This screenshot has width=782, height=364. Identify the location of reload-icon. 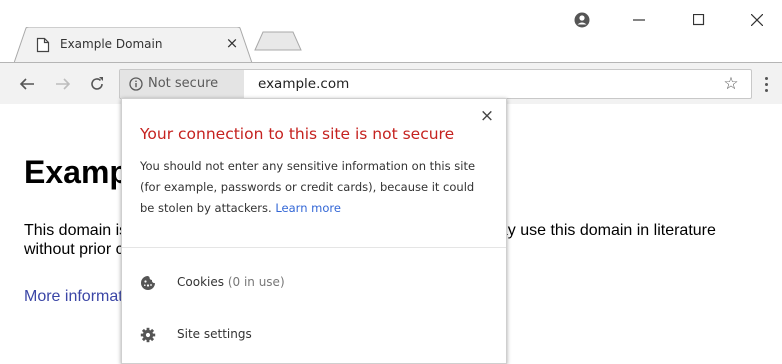
(97, 84).